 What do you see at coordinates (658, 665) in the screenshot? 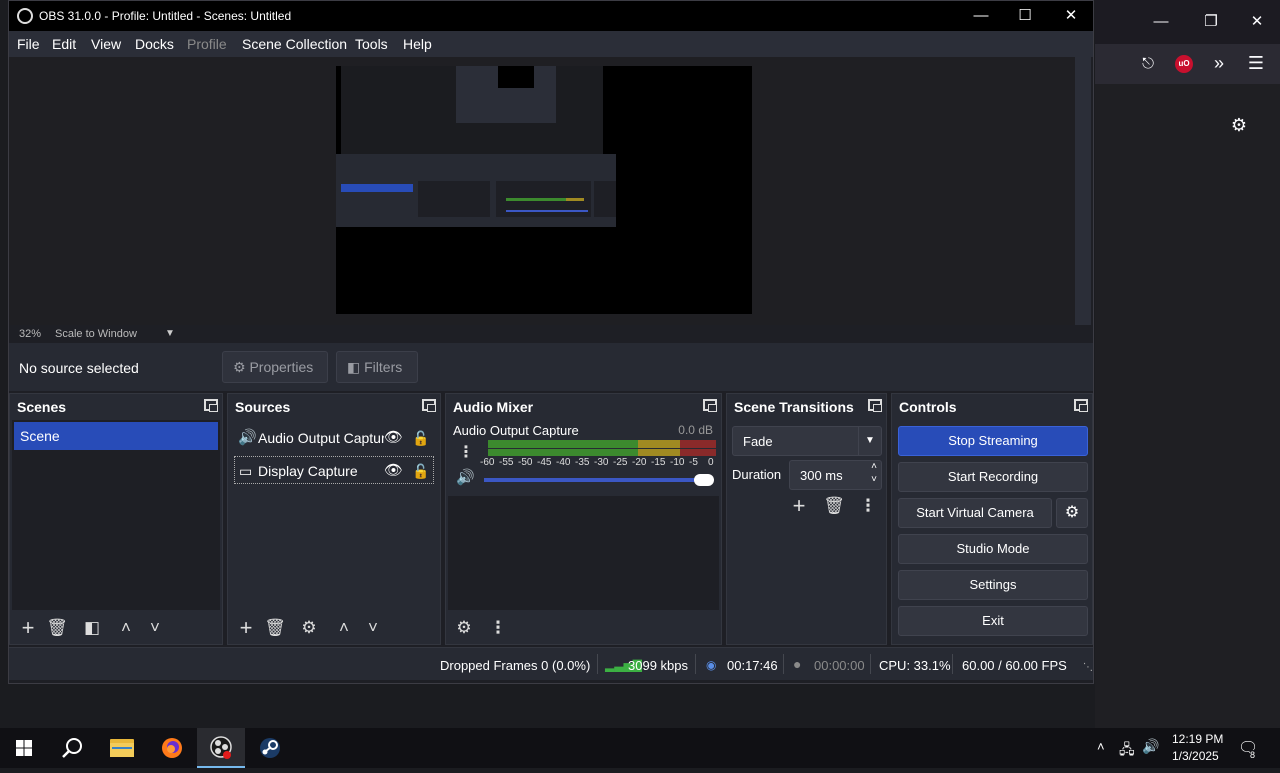
I see `bitrate: 3099 kbps` at bounding box center [658, 665].